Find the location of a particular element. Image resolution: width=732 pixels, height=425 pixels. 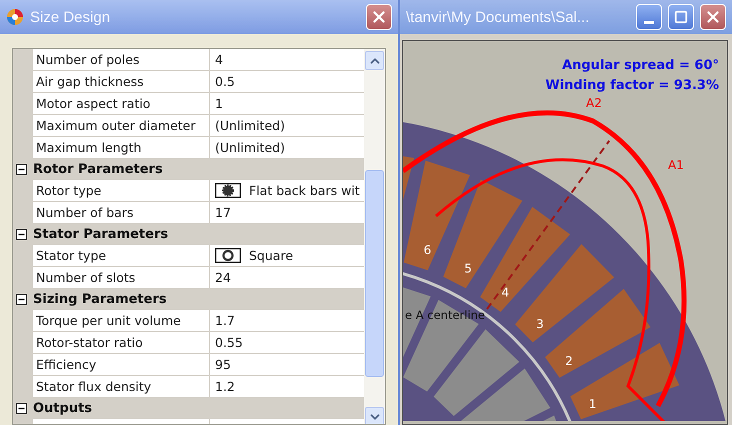

property-value: 0.5 is located at coordinates (287, 81).